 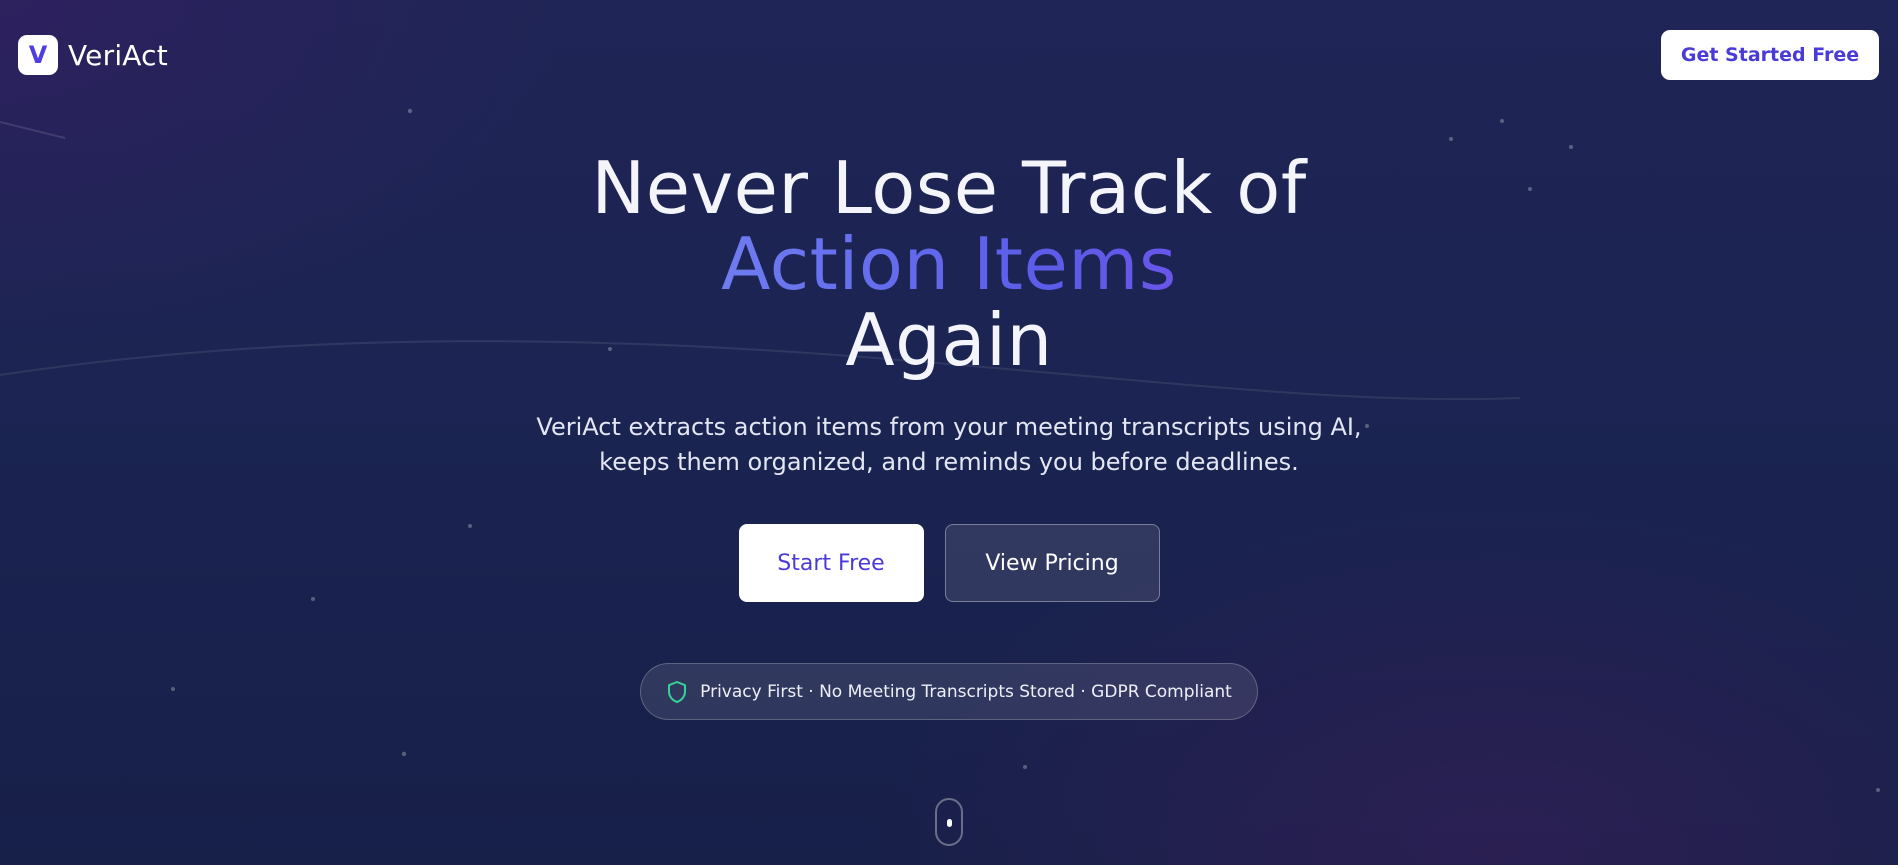 I want to click on logo-mark: V, so click(x=38, y=55).